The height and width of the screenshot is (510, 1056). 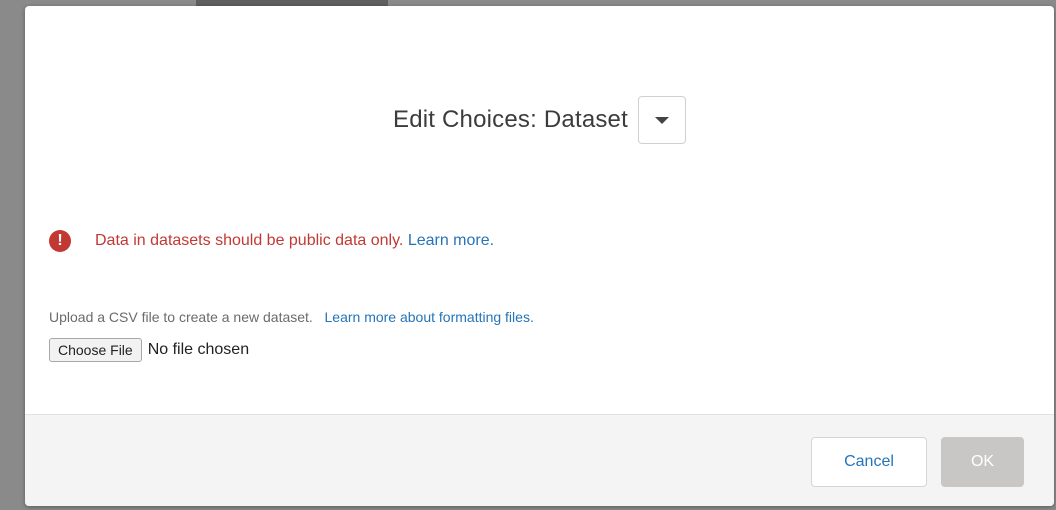 What do you see at coordinates (982, 462) in the screenshot?
I see `ok-button: OK` at bounding box center [982, 462].